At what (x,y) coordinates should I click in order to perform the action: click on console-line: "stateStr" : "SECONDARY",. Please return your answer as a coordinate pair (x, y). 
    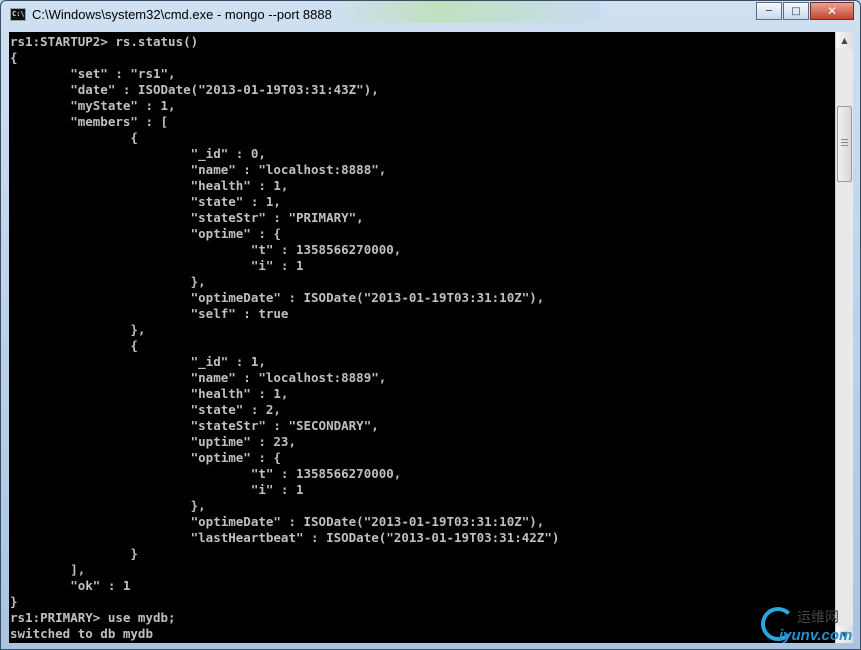
    Looking at the image, I should click on (194, 425).